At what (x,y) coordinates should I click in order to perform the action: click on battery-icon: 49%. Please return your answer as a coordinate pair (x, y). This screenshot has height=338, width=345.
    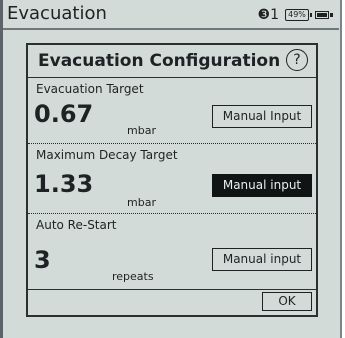
    Looking at the image, I should click on (298, 15).